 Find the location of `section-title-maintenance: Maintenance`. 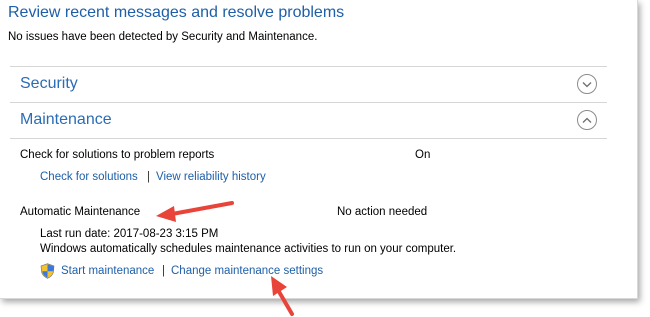

section-title-maintenance: Maintenance is located at coordinates (66, 119).